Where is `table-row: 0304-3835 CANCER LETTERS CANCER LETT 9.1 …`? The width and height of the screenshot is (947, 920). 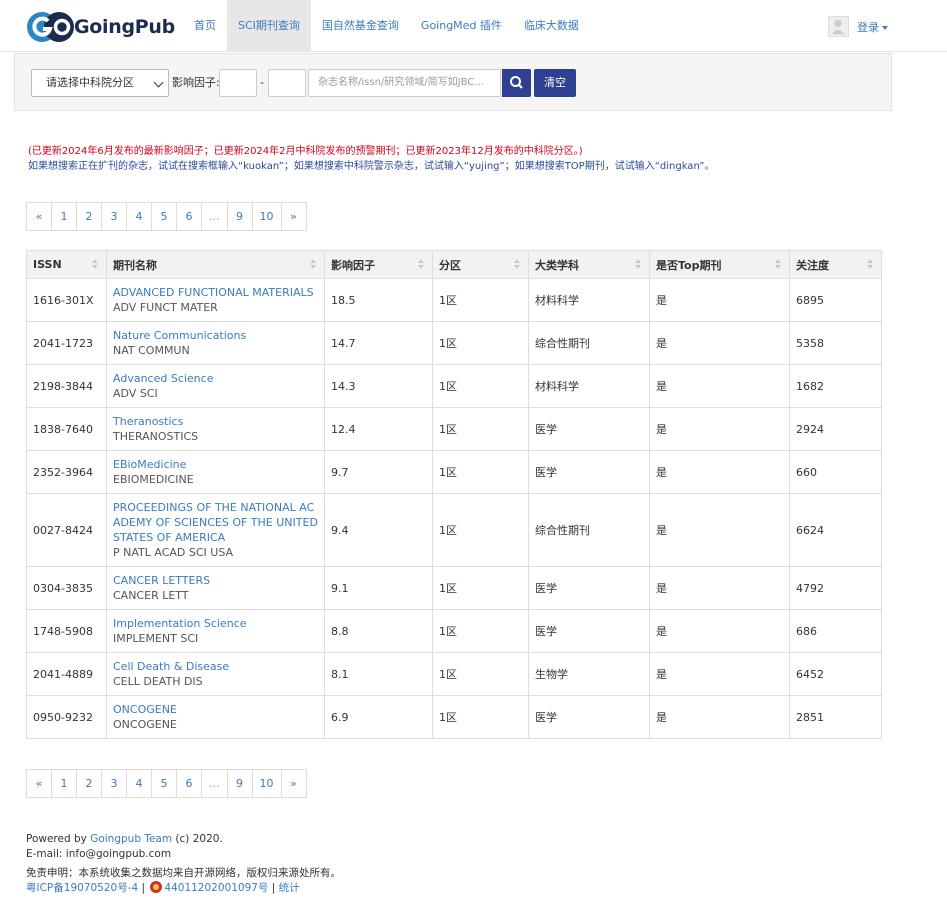 table-row: 0304-3835 CANCER LETTERS CANCER LETT 9.1 … is located at coordinates (454, 588).